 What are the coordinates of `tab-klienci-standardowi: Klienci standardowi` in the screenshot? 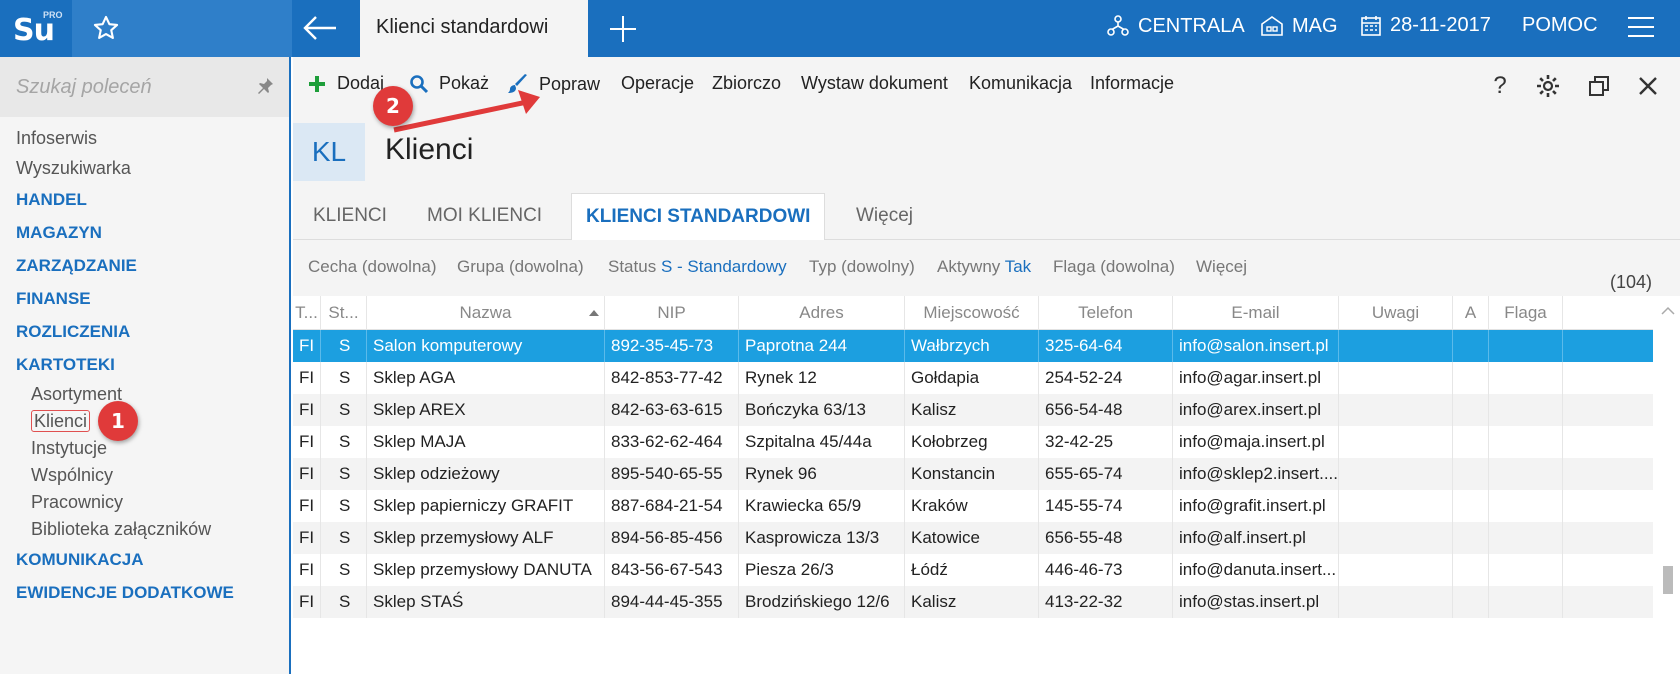 It's located at (474, 28).